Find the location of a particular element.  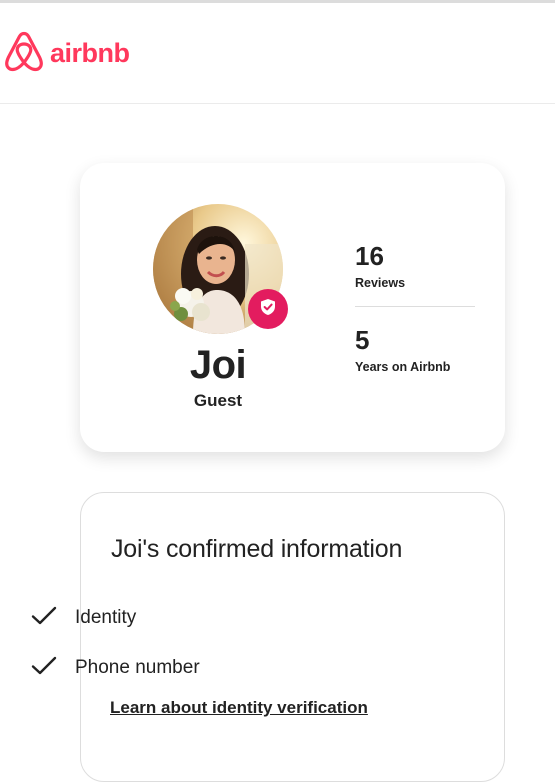

confirmed-item-label: Phone number is located at coordinates (137, 667).